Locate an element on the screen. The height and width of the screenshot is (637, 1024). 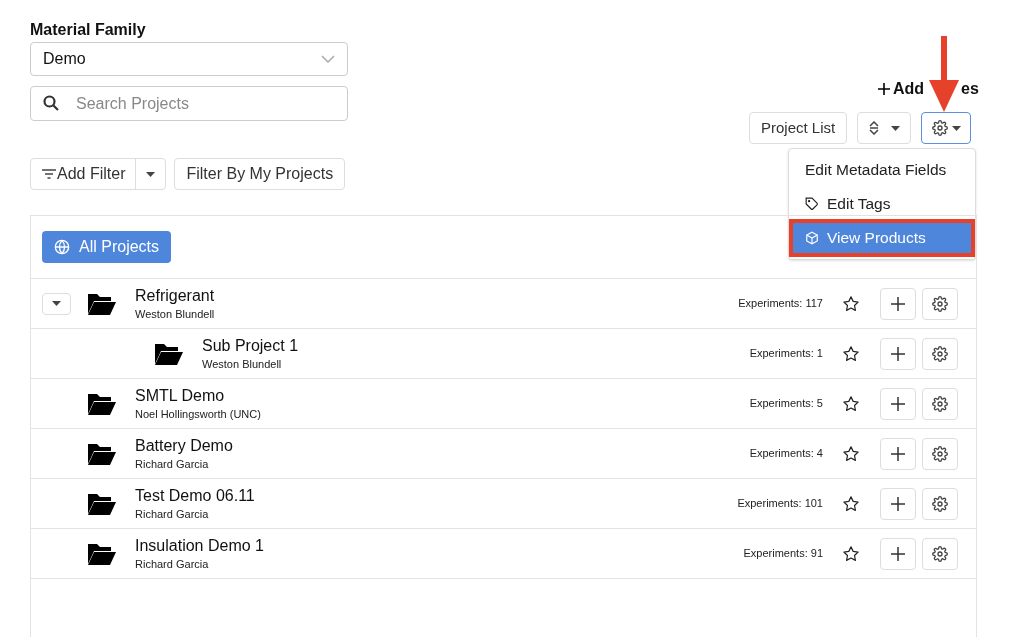
project-name: Sub Project 1 is located at coordinates (476, 345).